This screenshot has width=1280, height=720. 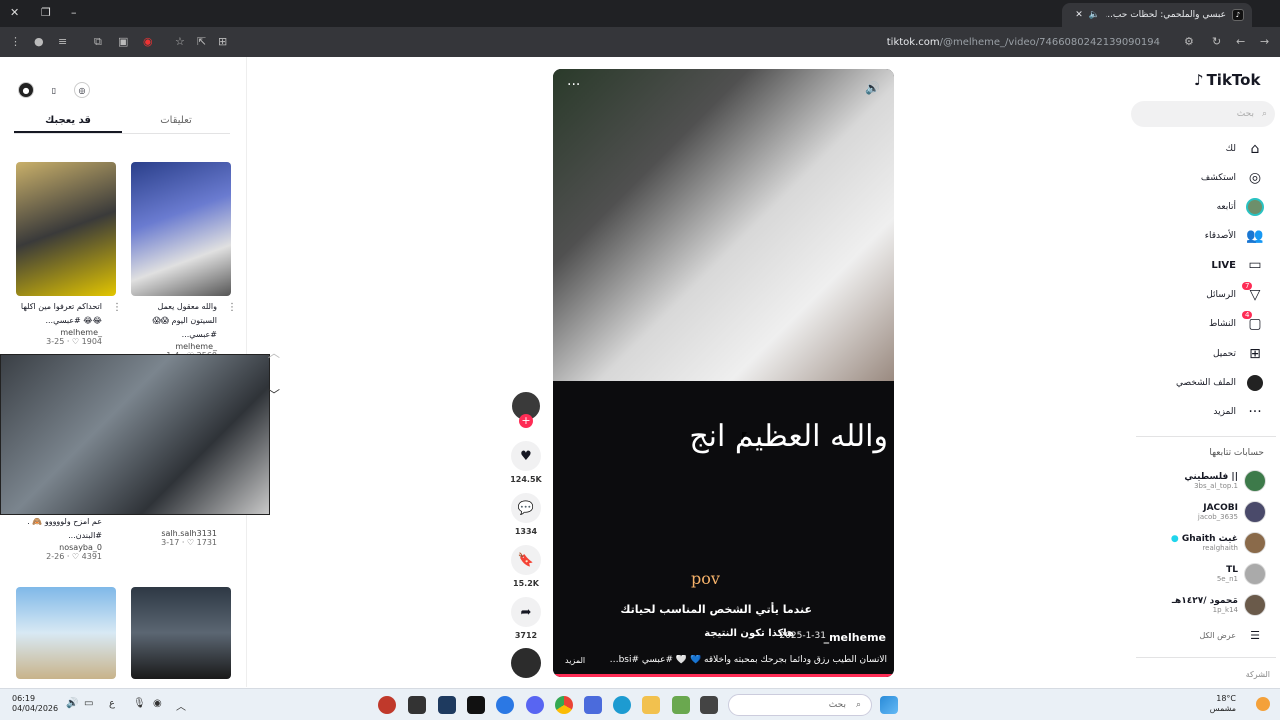 I want to click on site-settings-icon: ⚙, so click(x=1189, y=41).